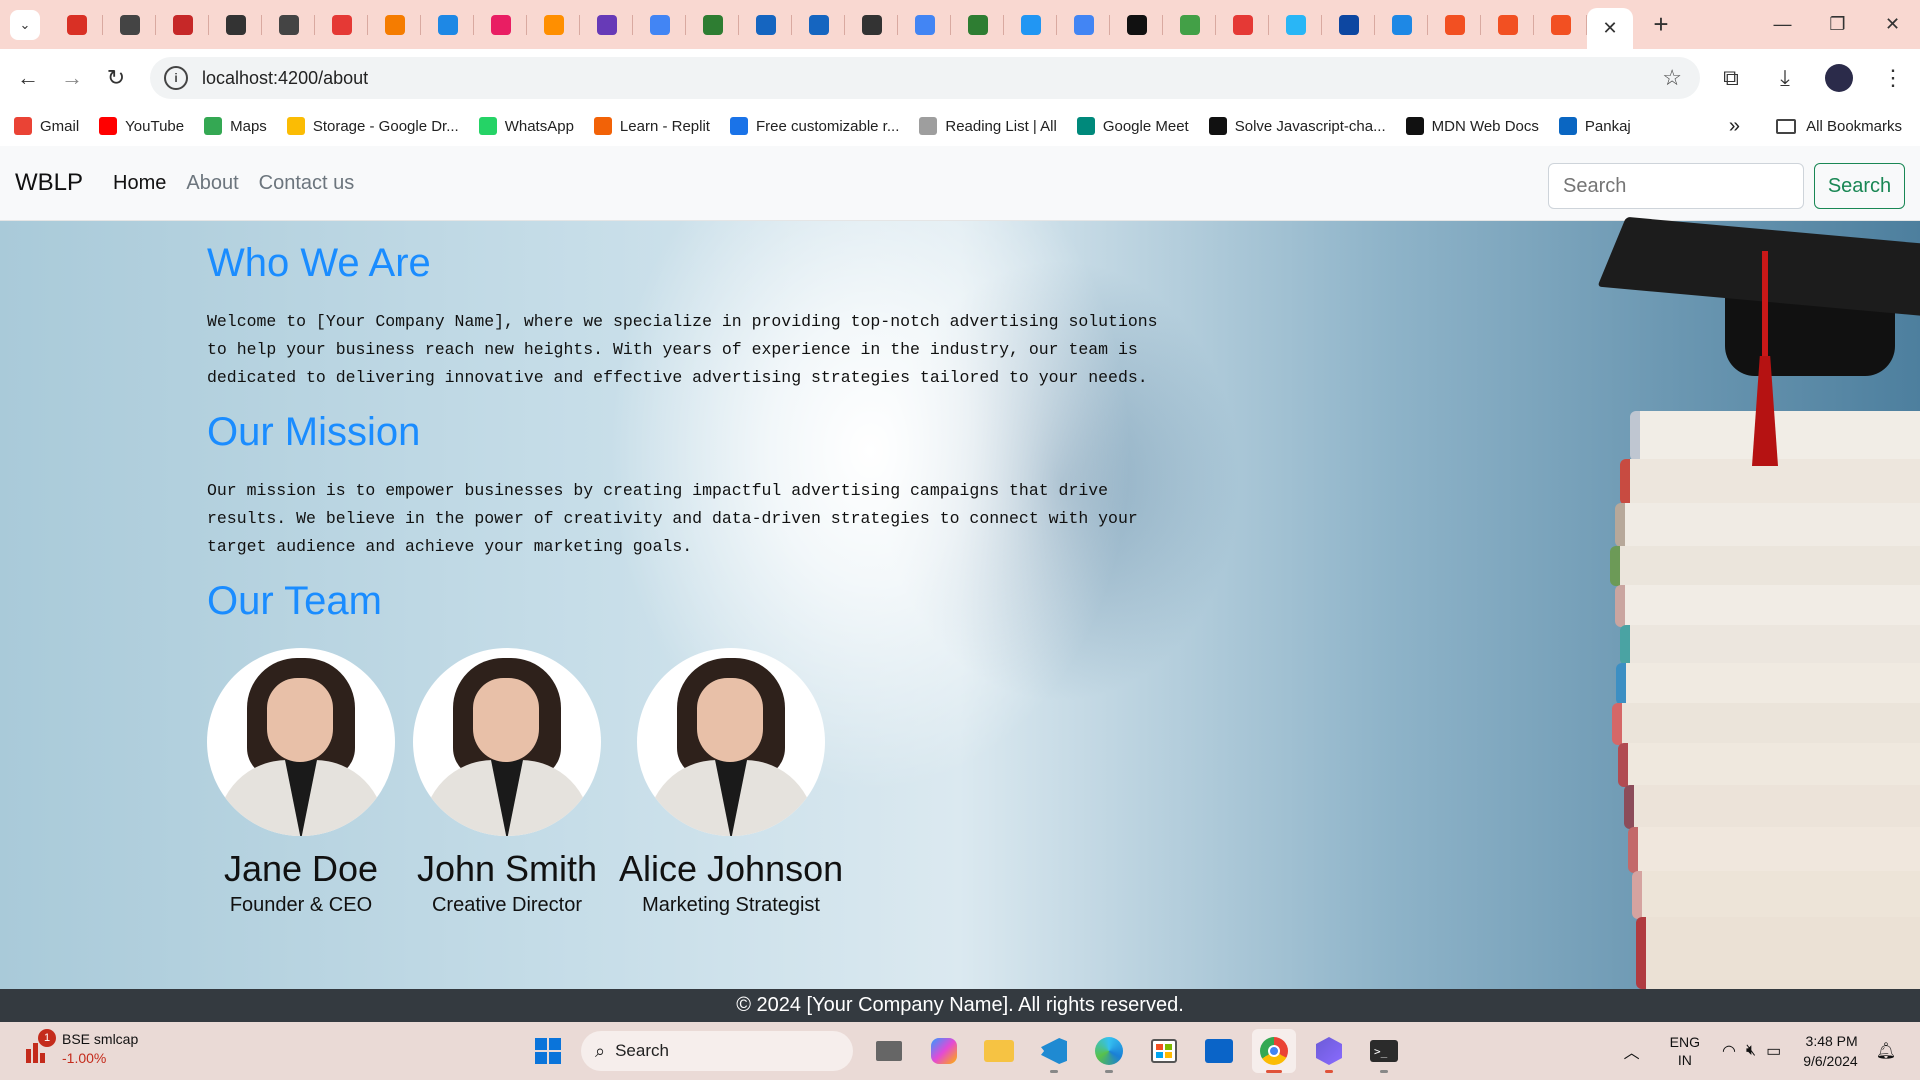 The width and height of the screenshot is (1920, 1080). Describe the element at coordinates (651, 126) in the screenshot. I see `bookmark-item: Learn - Replit` at that location.